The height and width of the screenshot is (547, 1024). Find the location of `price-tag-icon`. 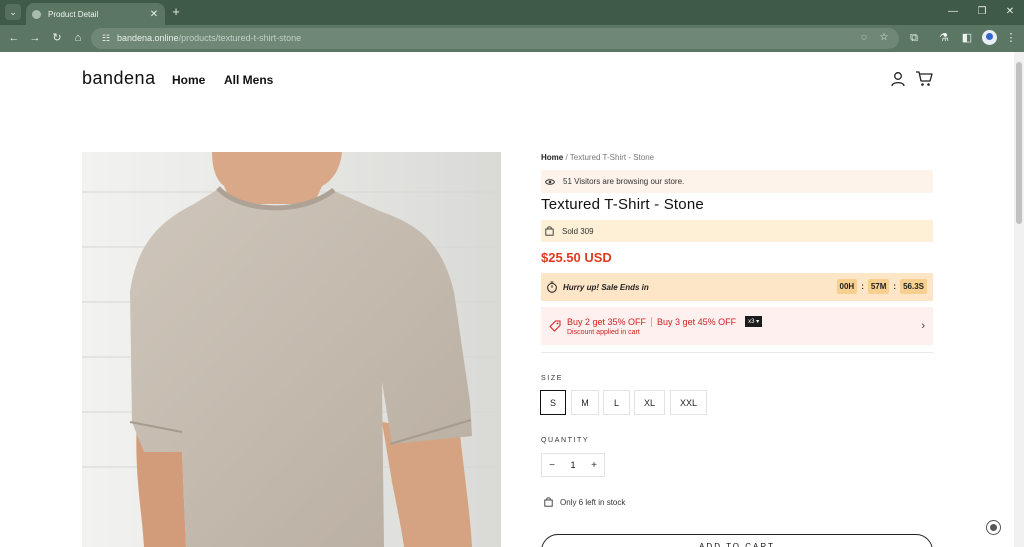

price-tag-icon is located at coordinates (555, 326).